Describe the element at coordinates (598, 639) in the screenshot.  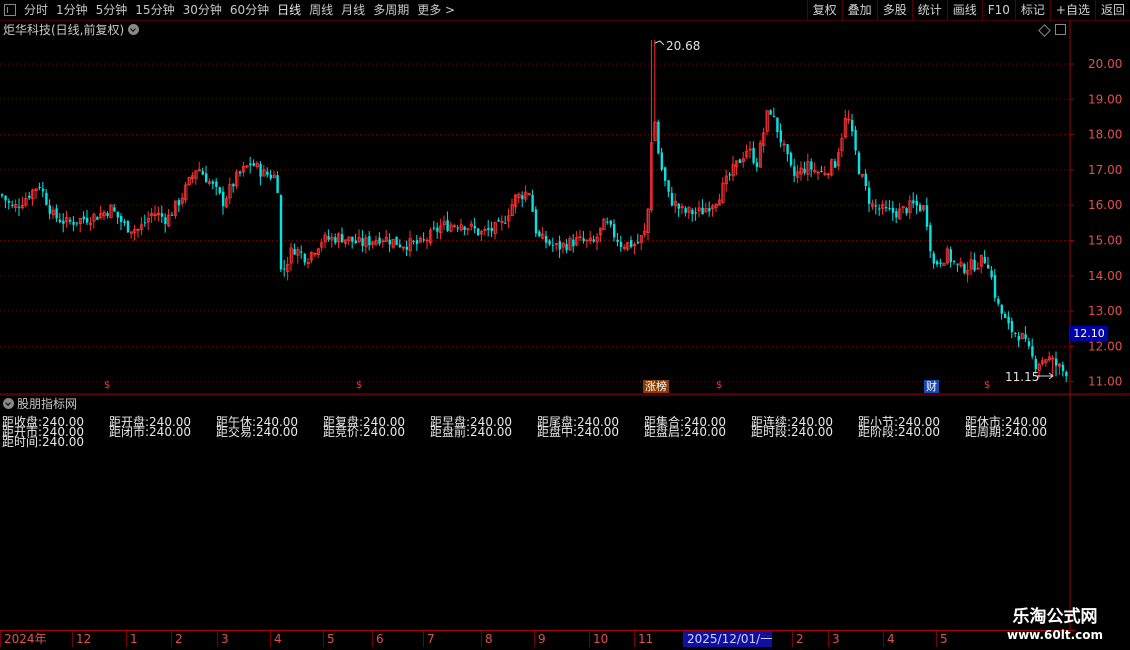
I see `date-axis-label: 10` at that location.